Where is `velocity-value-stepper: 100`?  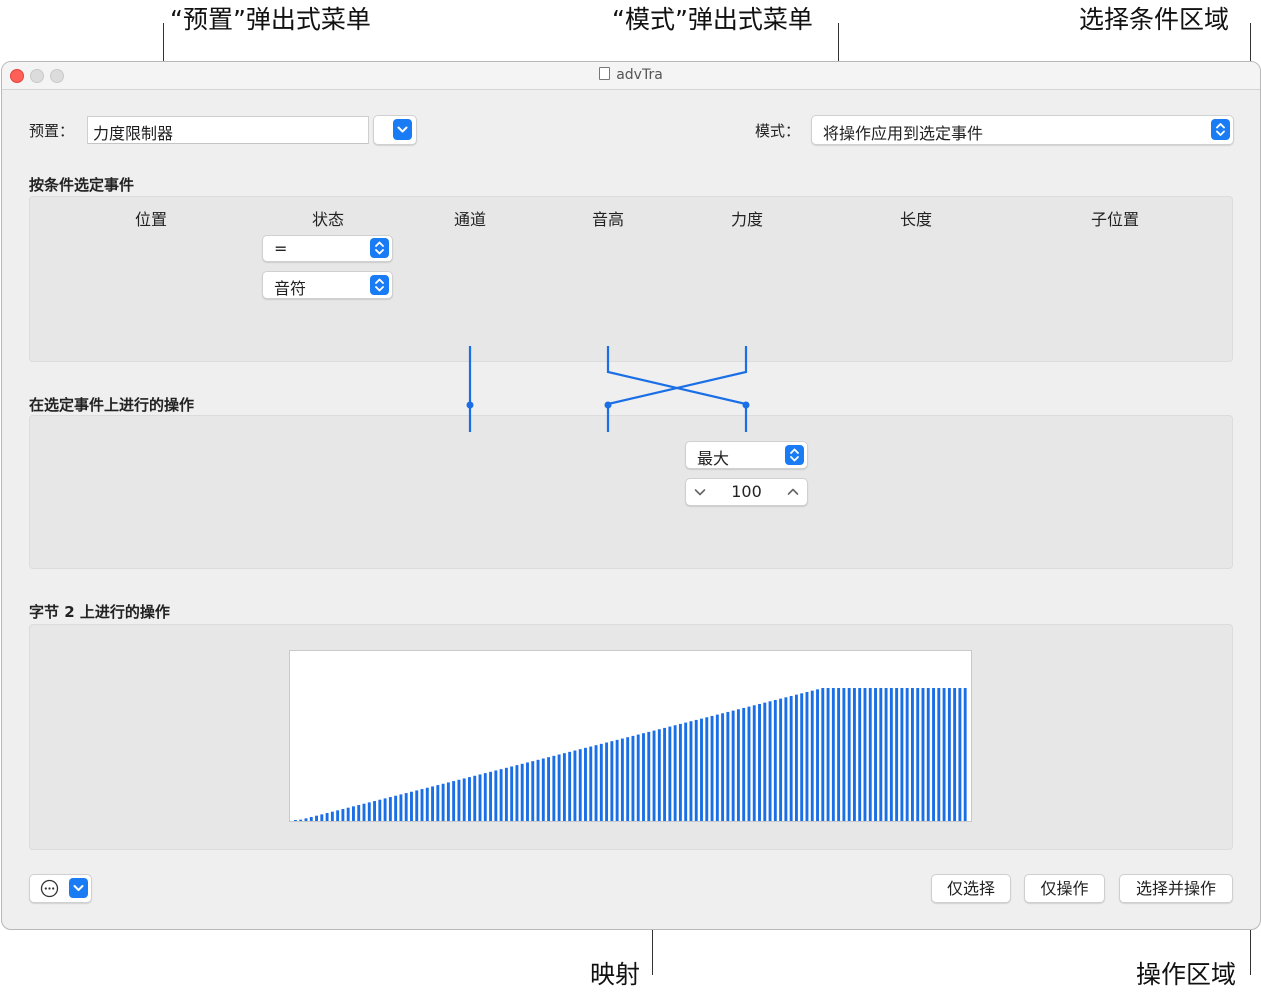 velocity-value-stepper: 100 is located at coordinates (746, 492).